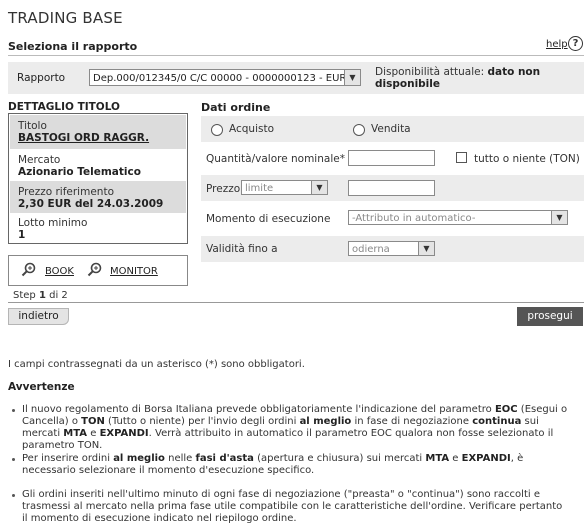  I want to click on prezzo-type-value: limite, so click(259, 188).